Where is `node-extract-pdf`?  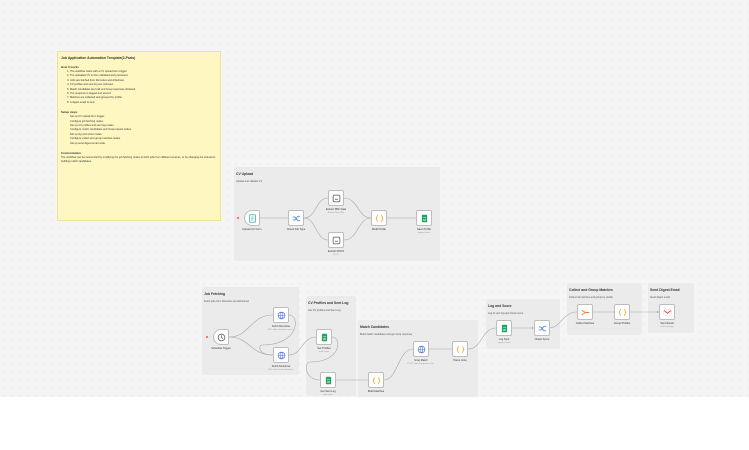
node-extract-pdf is located at coordinates (336, 198).